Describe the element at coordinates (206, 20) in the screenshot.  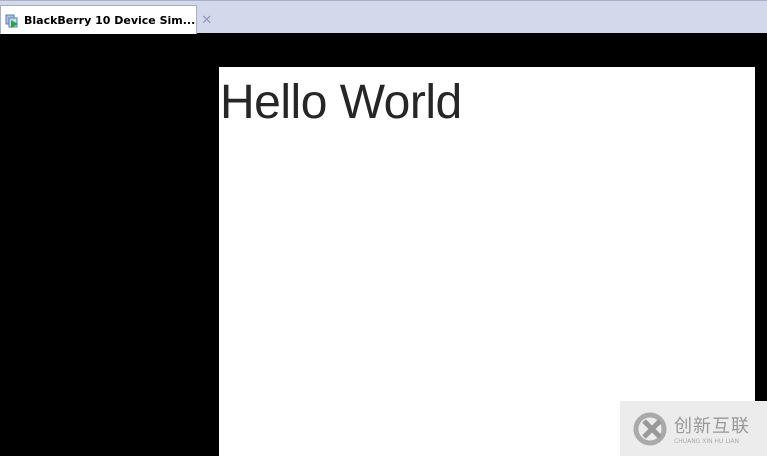
I see `close-icon: ✕` at that location.